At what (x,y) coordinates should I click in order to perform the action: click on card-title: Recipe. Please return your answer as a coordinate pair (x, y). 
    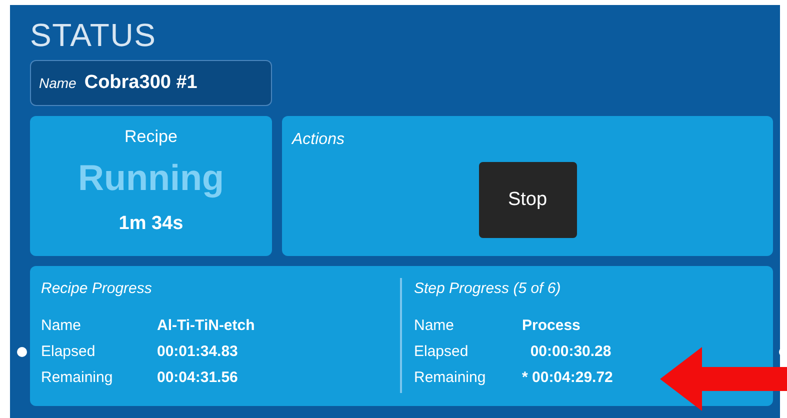
    Looking at the image, I should click on (151, 137).